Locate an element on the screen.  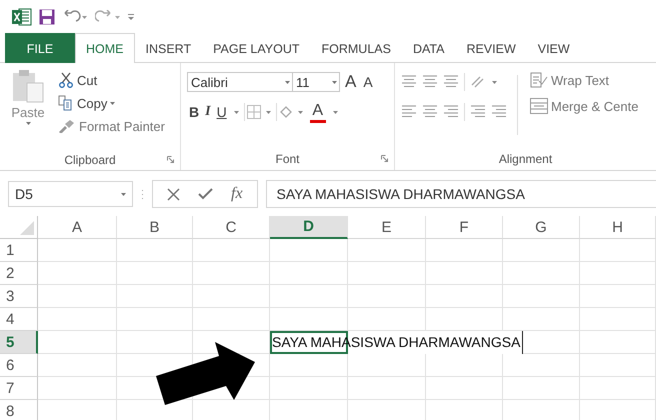
merge-cells-icon is located at coordinates (539, 106).